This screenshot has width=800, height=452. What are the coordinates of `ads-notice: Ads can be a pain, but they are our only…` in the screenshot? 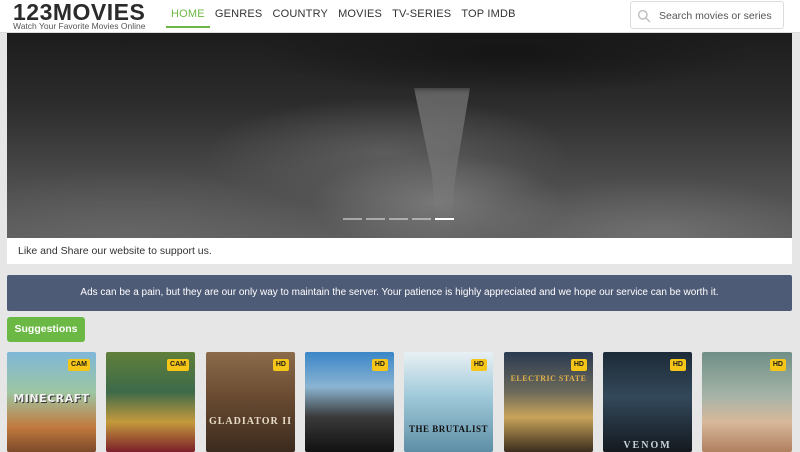 It's located at (399, 293).